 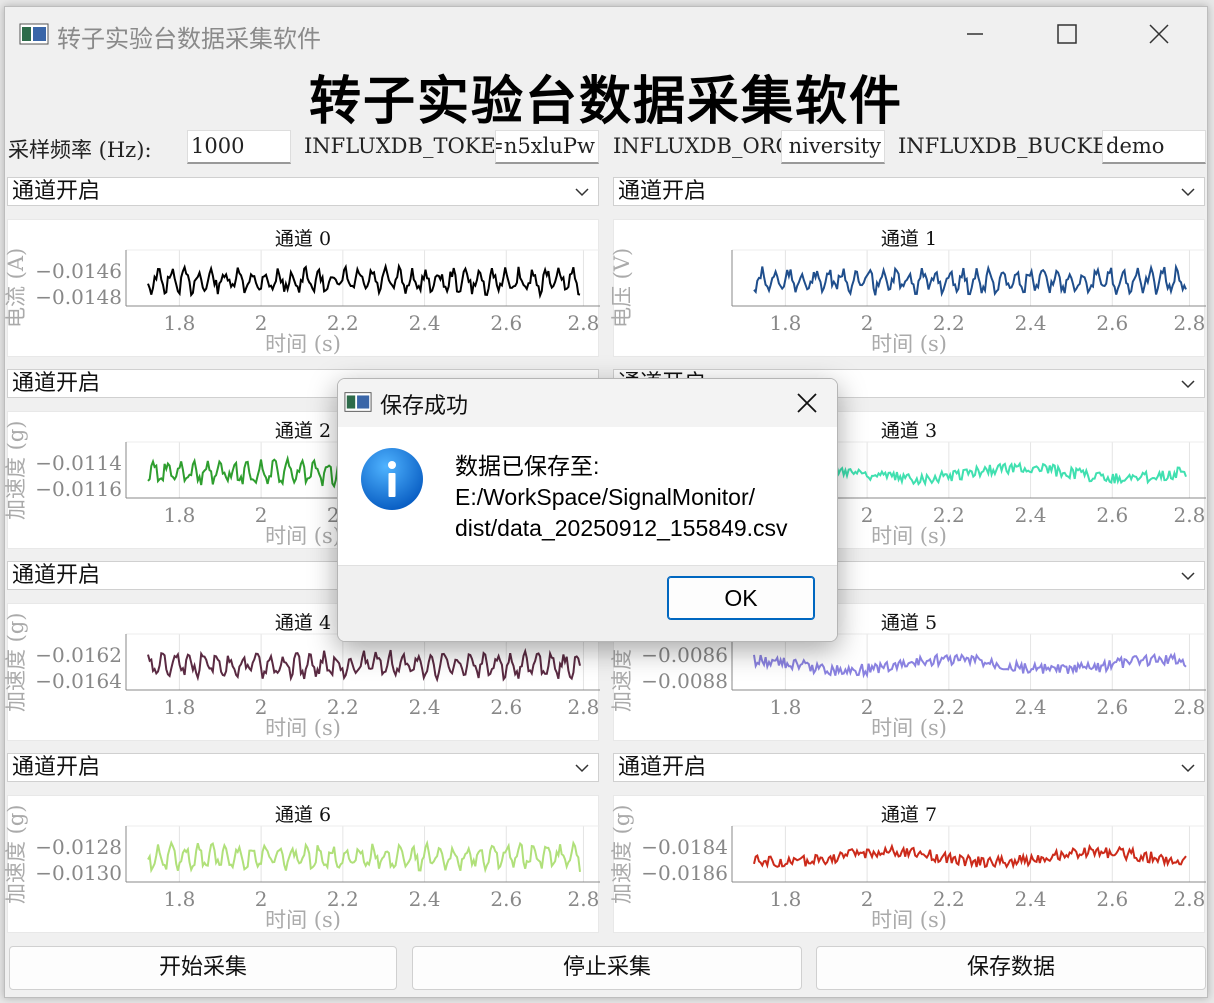 I want to click on y-tick-label: −0.0130, so click(x=78, y=873).